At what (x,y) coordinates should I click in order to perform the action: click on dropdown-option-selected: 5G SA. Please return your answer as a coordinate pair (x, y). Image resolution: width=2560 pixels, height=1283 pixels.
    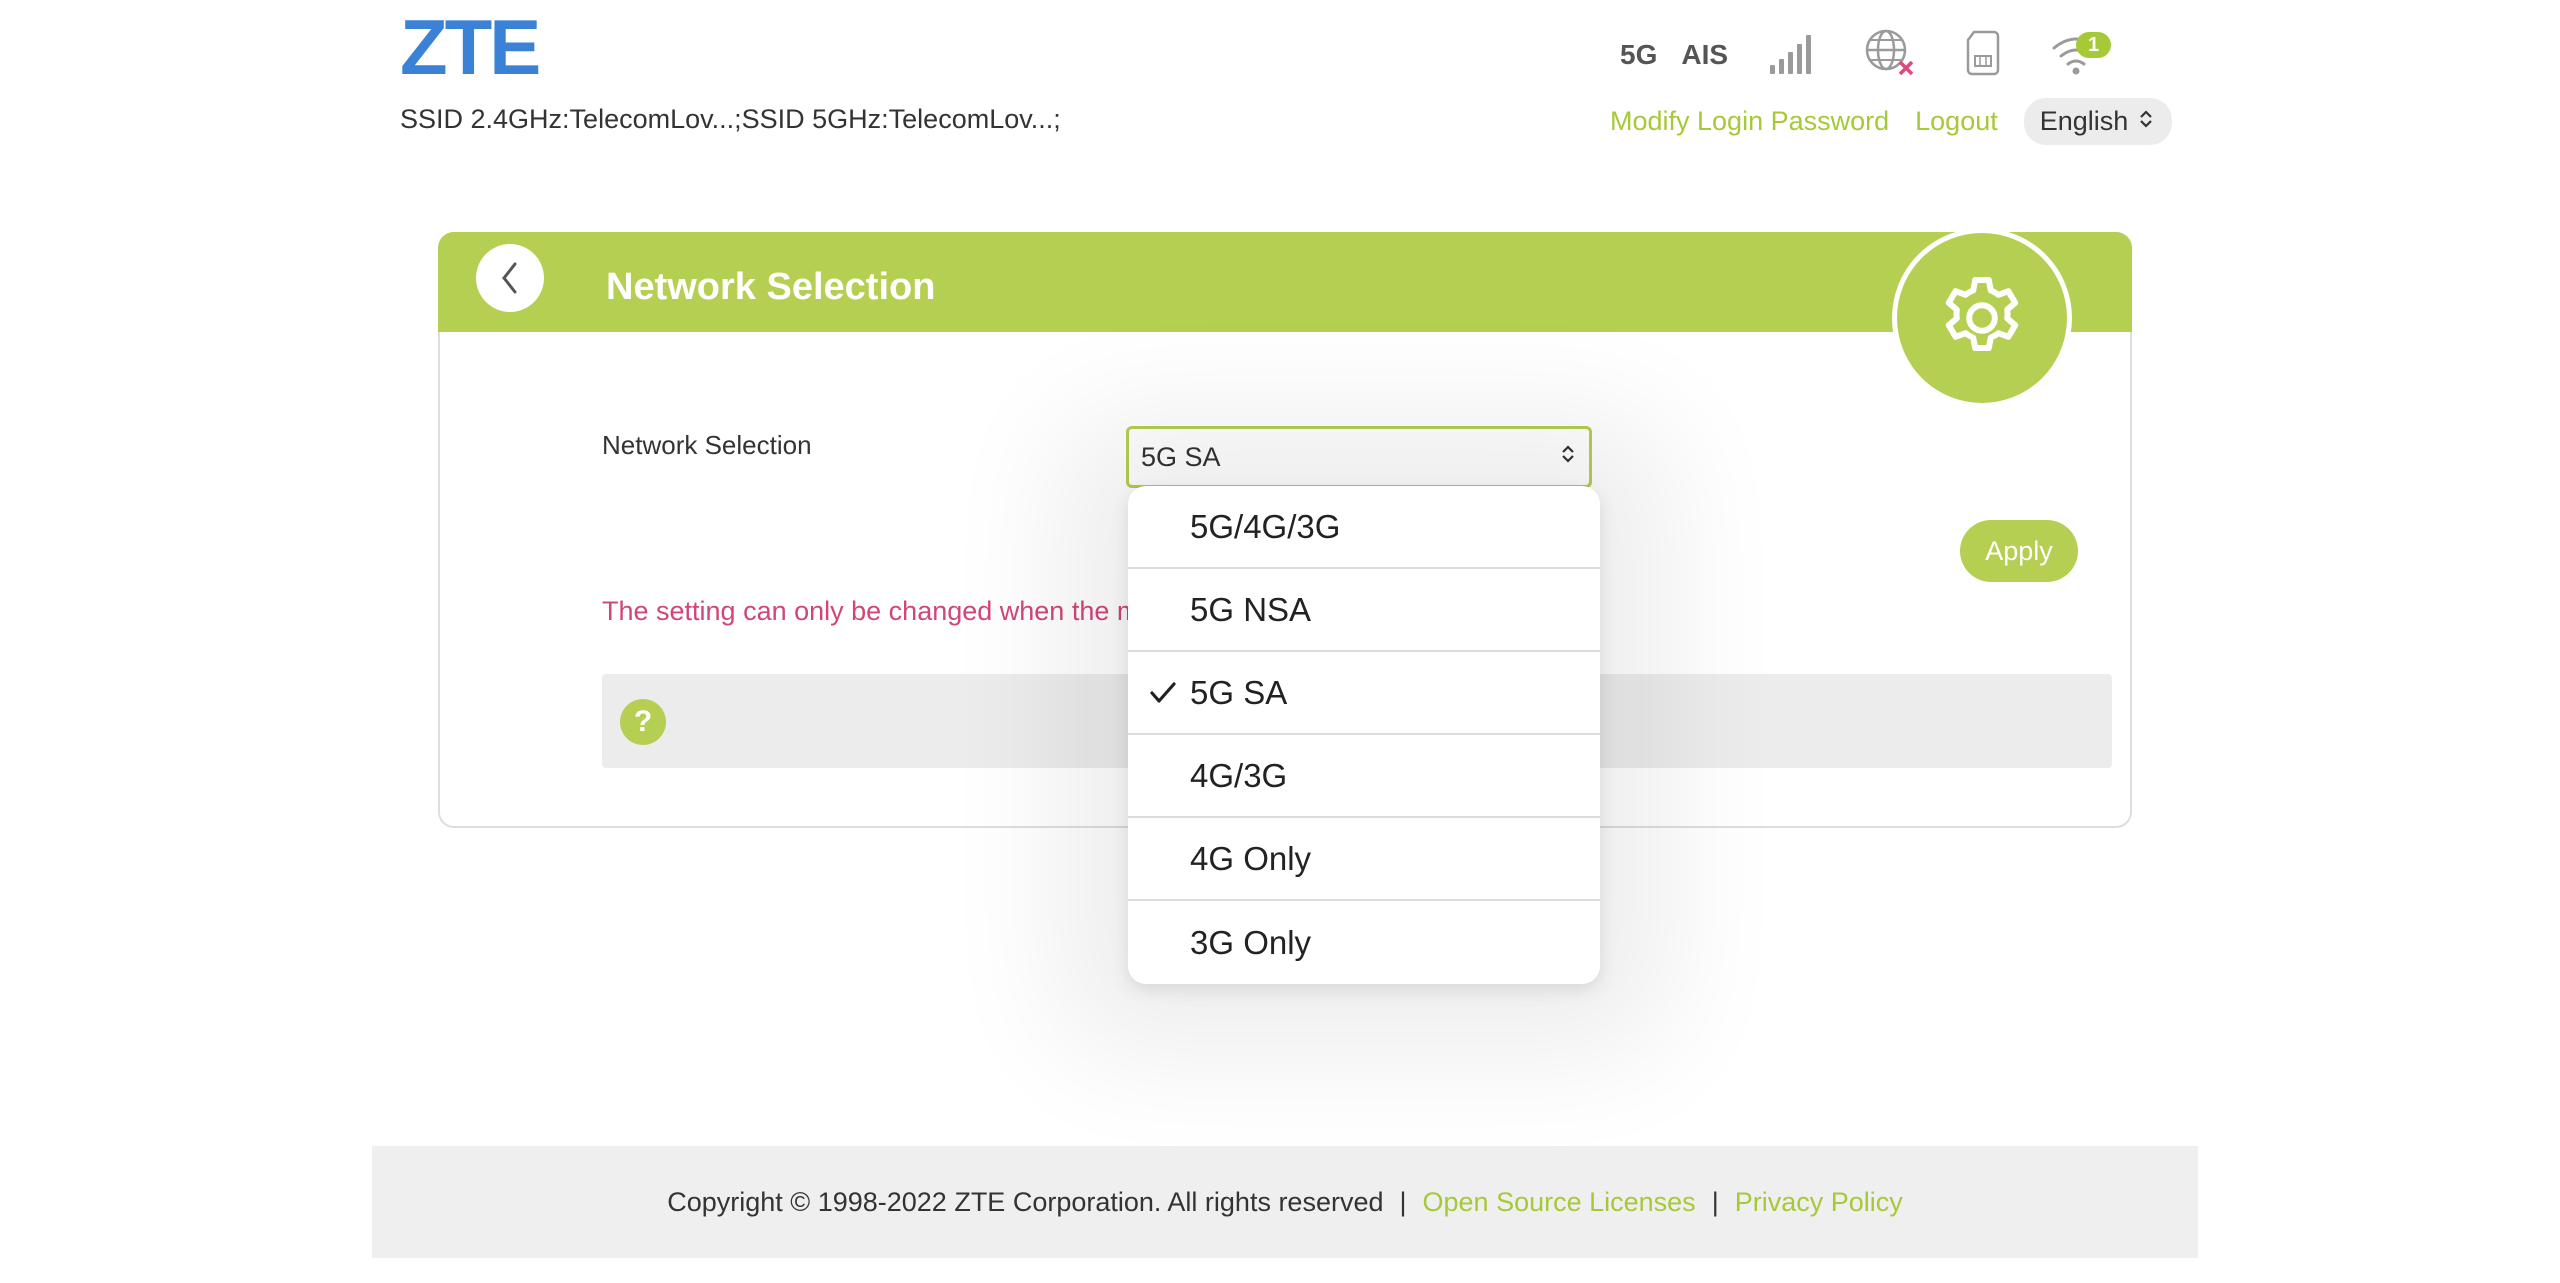
    Looking at the image, I should click on (1364, 693).